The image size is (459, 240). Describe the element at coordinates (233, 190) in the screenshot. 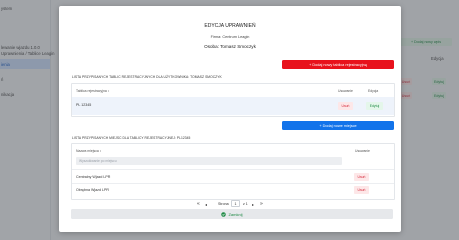

I see `table-row: Obrębna Wjazd LPR Usuń` at that location.